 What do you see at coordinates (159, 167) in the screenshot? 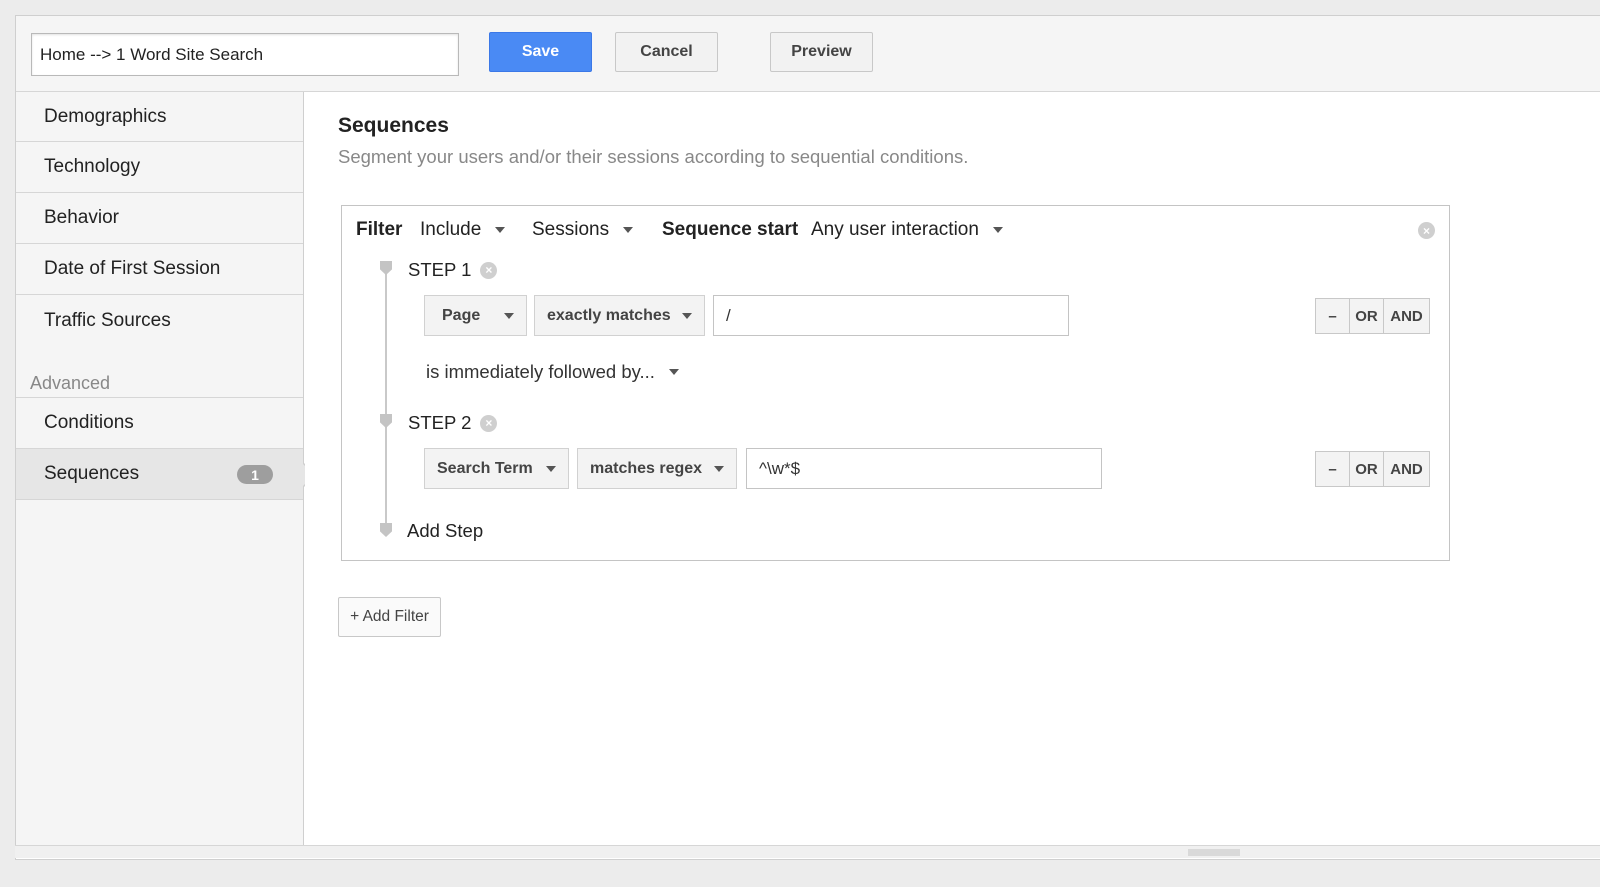
I see `sidebar-item-technology: Technology` at bounding box center [159, 167].